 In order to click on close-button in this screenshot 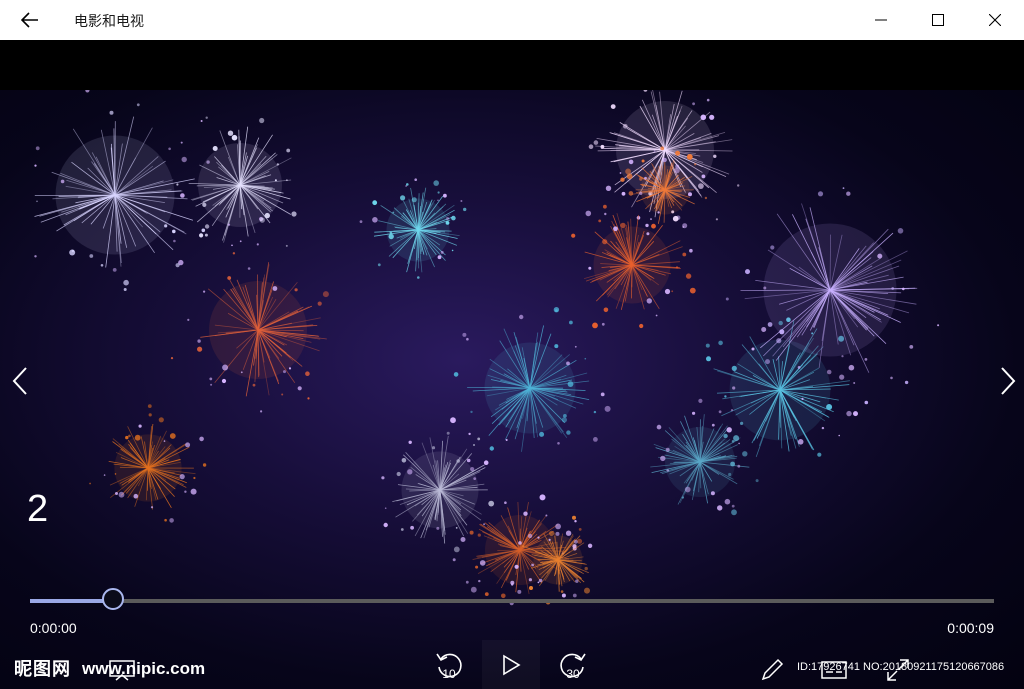, I will do `click(995, 20)`.